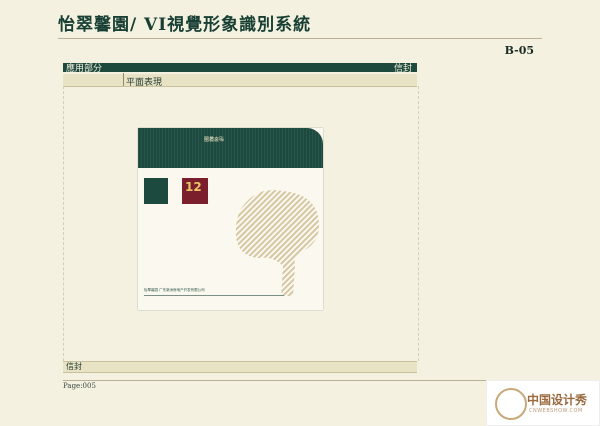  I want to click on page-header-title: 怡翠馨園/ VI視覺形象識別系統, so click(184, 22).